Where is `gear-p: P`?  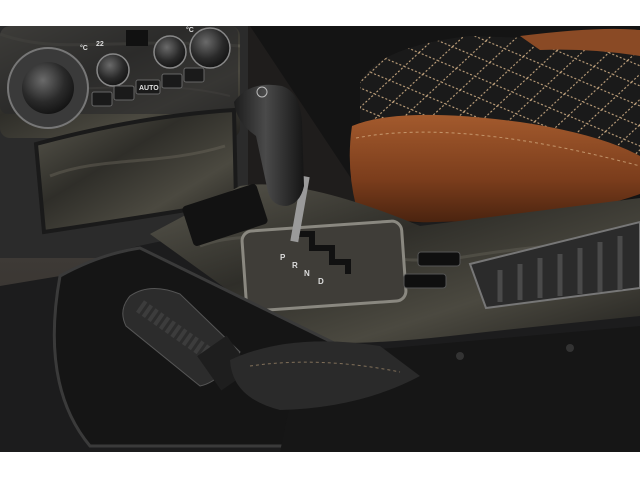
gear-p: P is located at coordinates (283, 257).